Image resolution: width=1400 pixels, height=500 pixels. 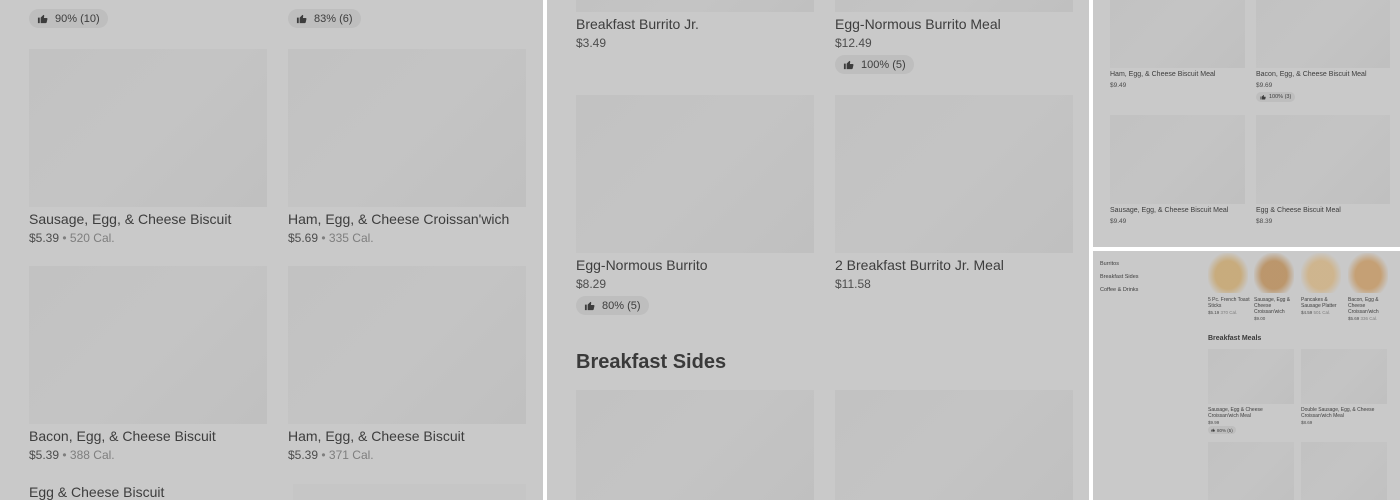 I want to click on menu-item-title: Pancakes & Sausage Platter, so click(x=1322, y=303).